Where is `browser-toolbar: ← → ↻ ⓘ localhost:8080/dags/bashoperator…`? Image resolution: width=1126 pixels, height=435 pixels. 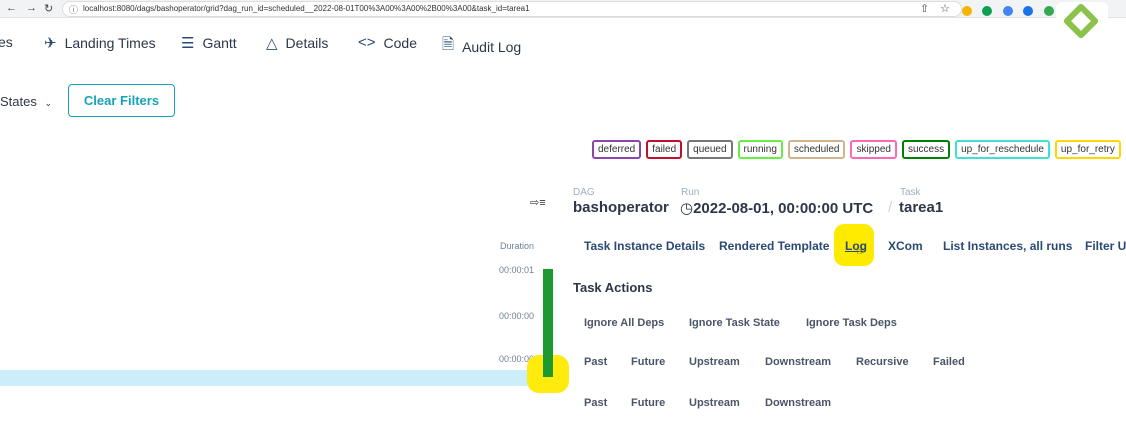 browser-toolbar: ← → ↻ ⓘ localhost:8080/dags/bashoperator… is located at coordinates (563, 9).